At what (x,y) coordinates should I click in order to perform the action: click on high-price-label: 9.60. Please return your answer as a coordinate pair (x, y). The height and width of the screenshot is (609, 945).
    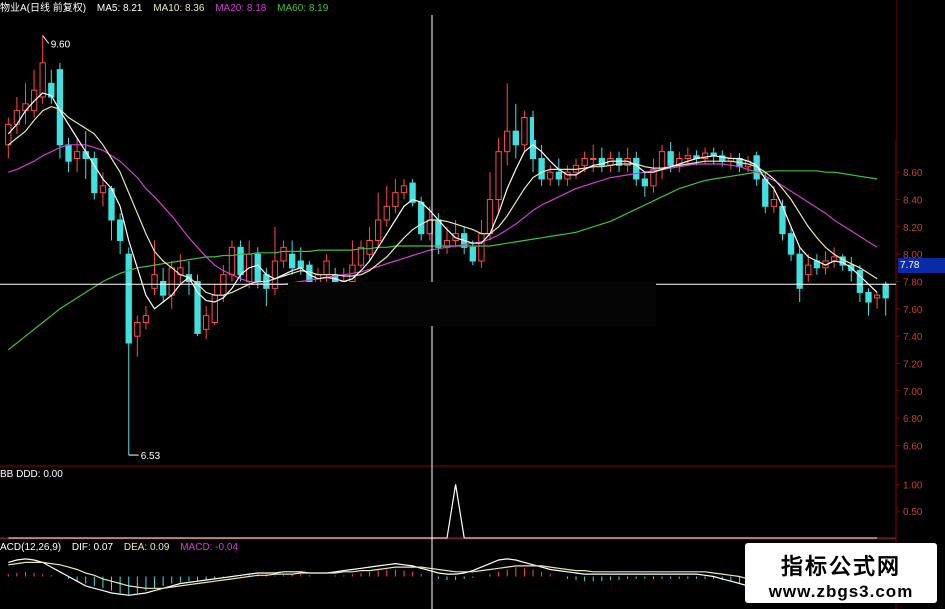
    Looking at the image, I should click on (61, 45).